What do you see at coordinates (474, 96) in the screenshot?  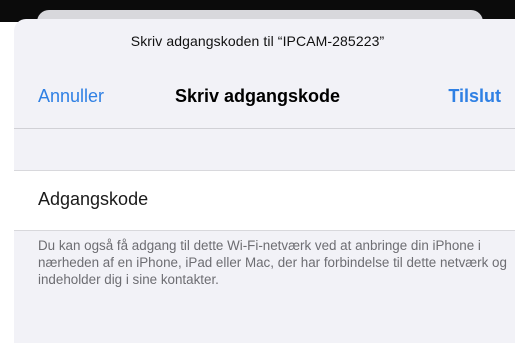 I see `join-button: Tilslut` at bounding box center [474, 96].